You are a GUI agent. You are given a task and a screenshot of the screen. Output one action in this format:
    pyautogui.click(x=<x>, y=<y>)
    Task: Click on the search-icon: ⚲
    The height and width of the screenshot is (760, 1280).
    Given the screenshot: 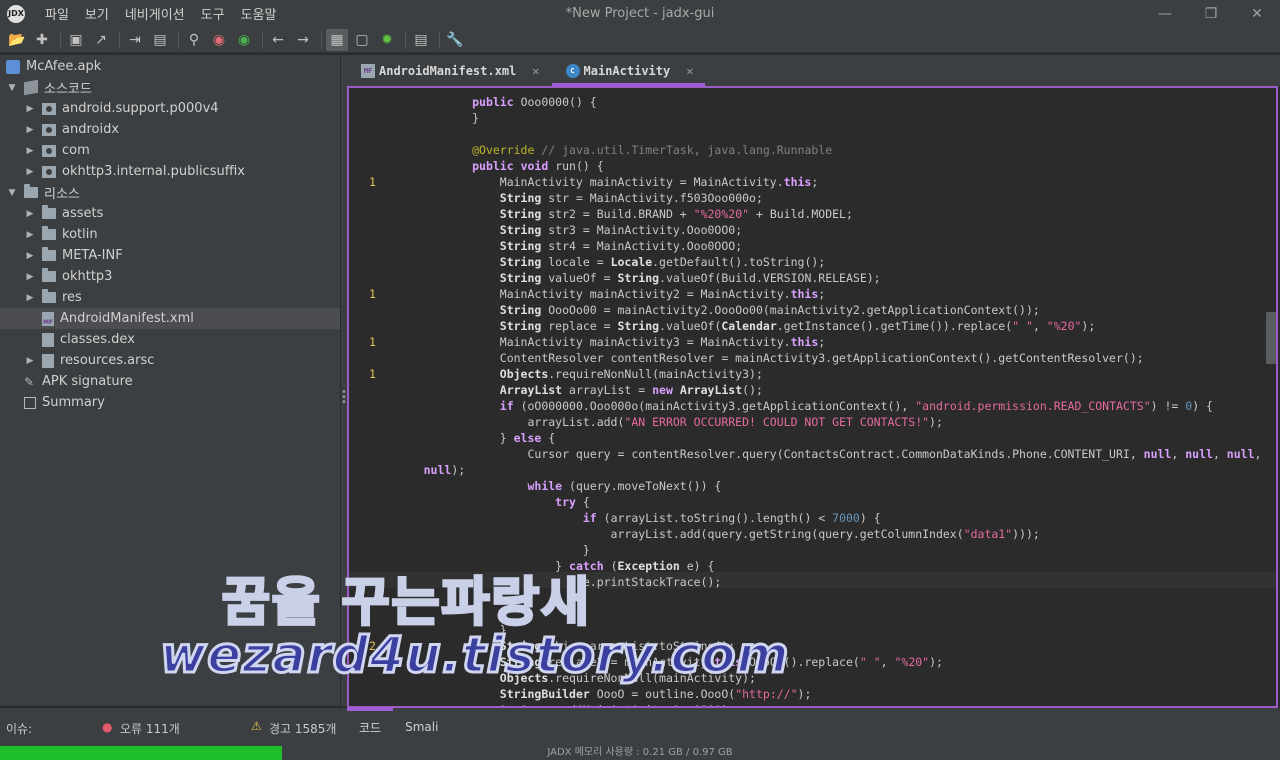 What is the action you would take?
    pyautogui.click(x=194, y=40)
    